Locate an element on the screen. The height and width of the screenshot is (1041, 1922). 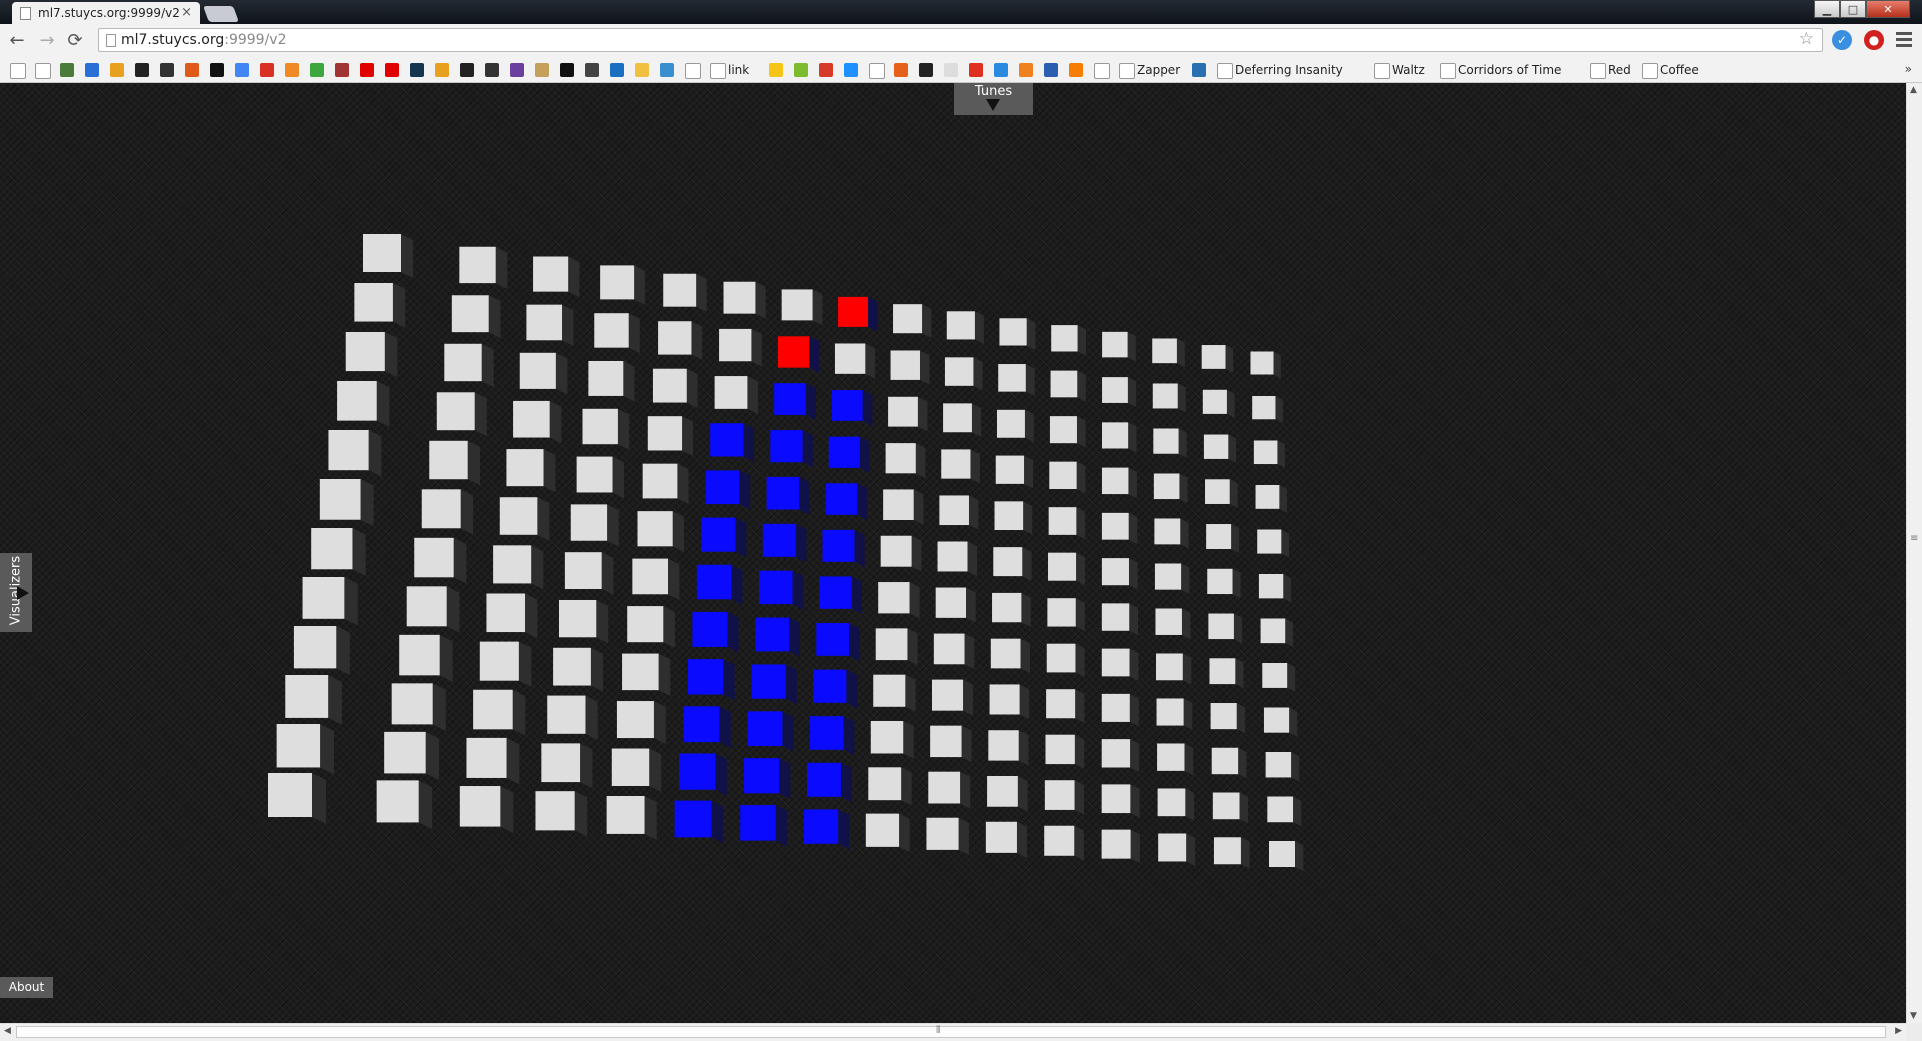
home-icon is located at coordinates (1051, 70).